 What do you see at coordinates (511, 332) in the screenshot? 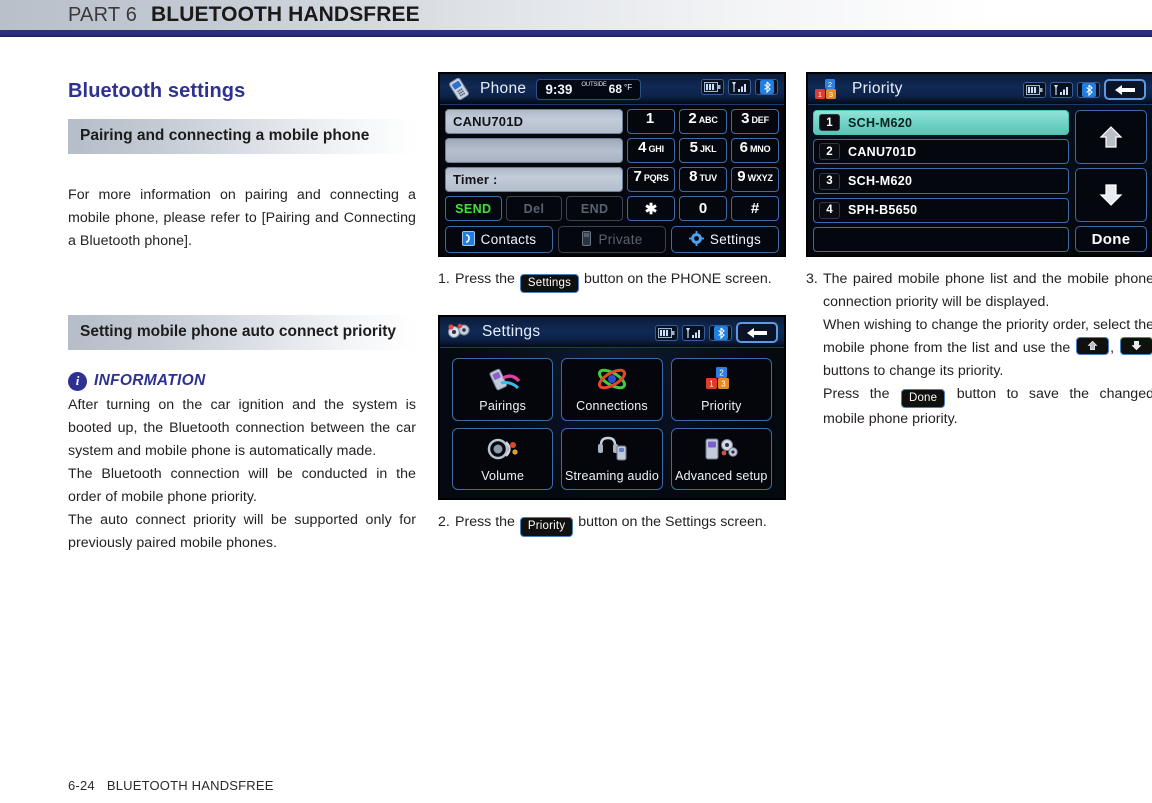
I see `settings-screen-title: Settings` at bounding box center [511, 332].